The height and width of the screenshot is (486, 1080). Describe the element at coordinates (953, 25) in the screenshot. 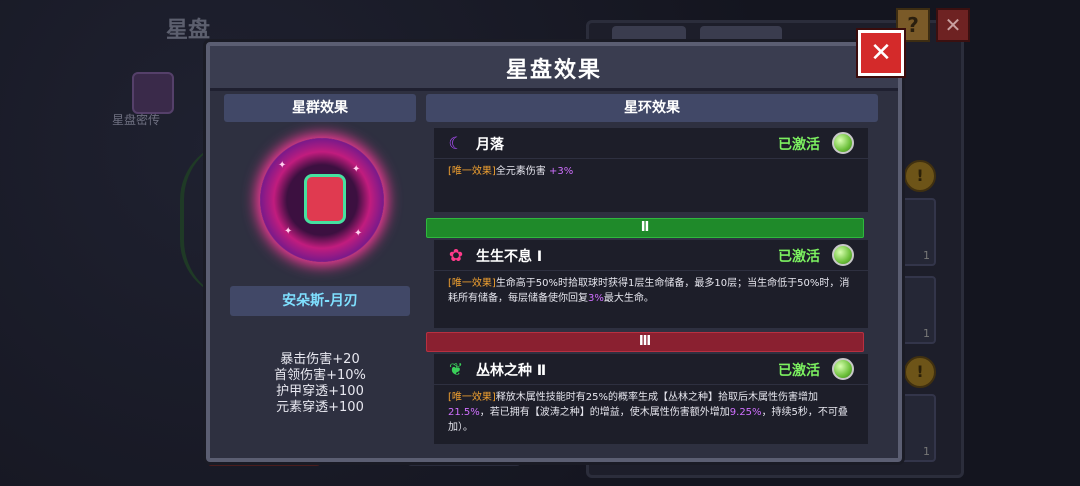

I see `background-close-button: ✕` at that location.